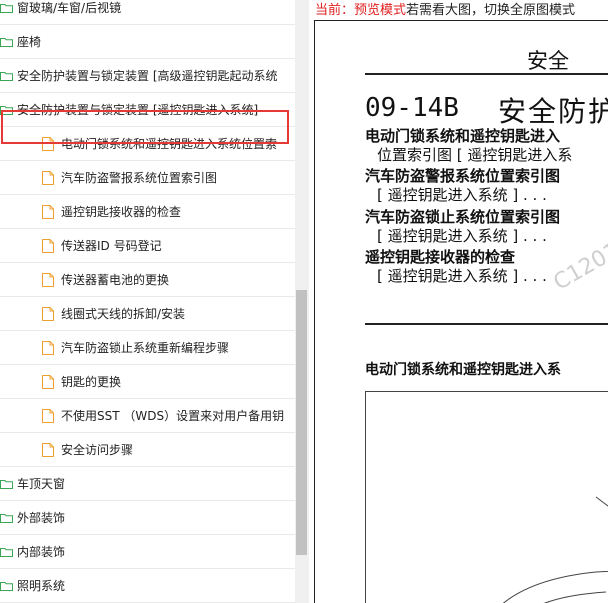 The image size is (608, 603). Describe the element at coordinates (41, 518) in the screenshot. I see `tree-item-label: 外部装饰` at that location.